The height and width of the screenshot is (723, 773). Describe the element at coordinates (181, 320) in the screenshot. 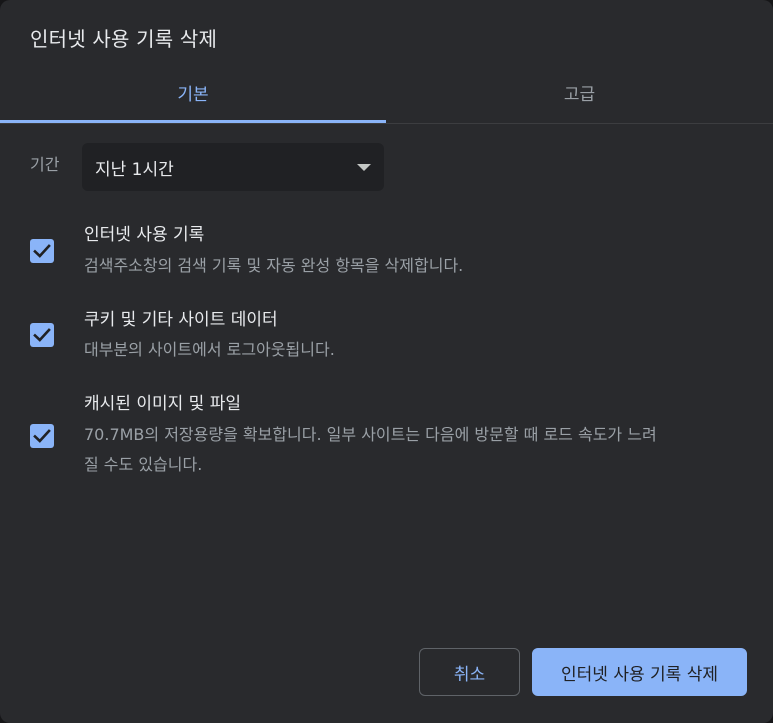

I see `cookies-title: 쿠키 및 기타 사이트 데이터` at that location.